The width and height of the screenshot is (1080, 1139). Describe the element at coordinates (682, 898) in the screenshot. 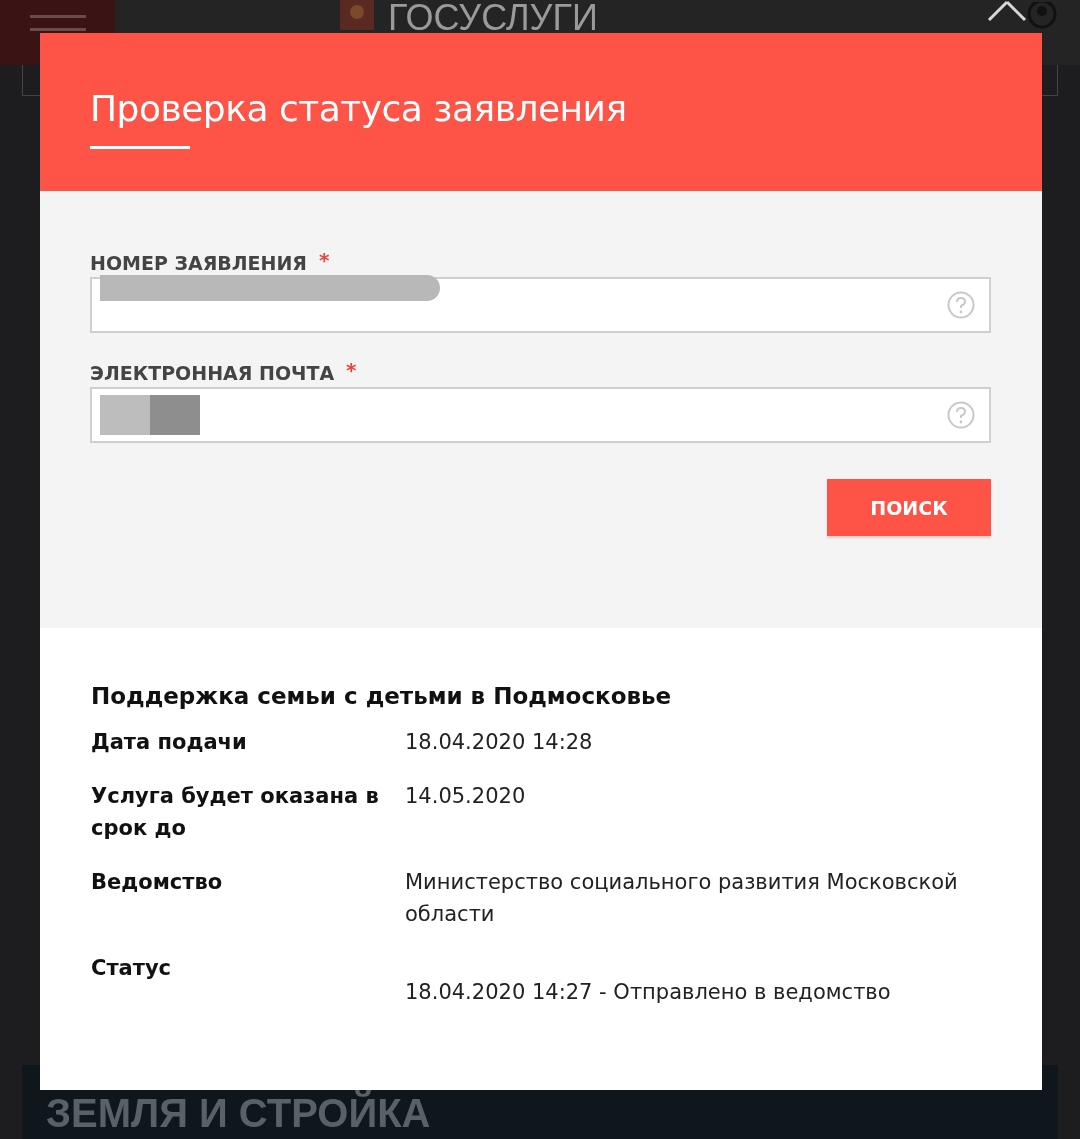

I see `detail-value: Министерство социального развития Московской области` at that location.